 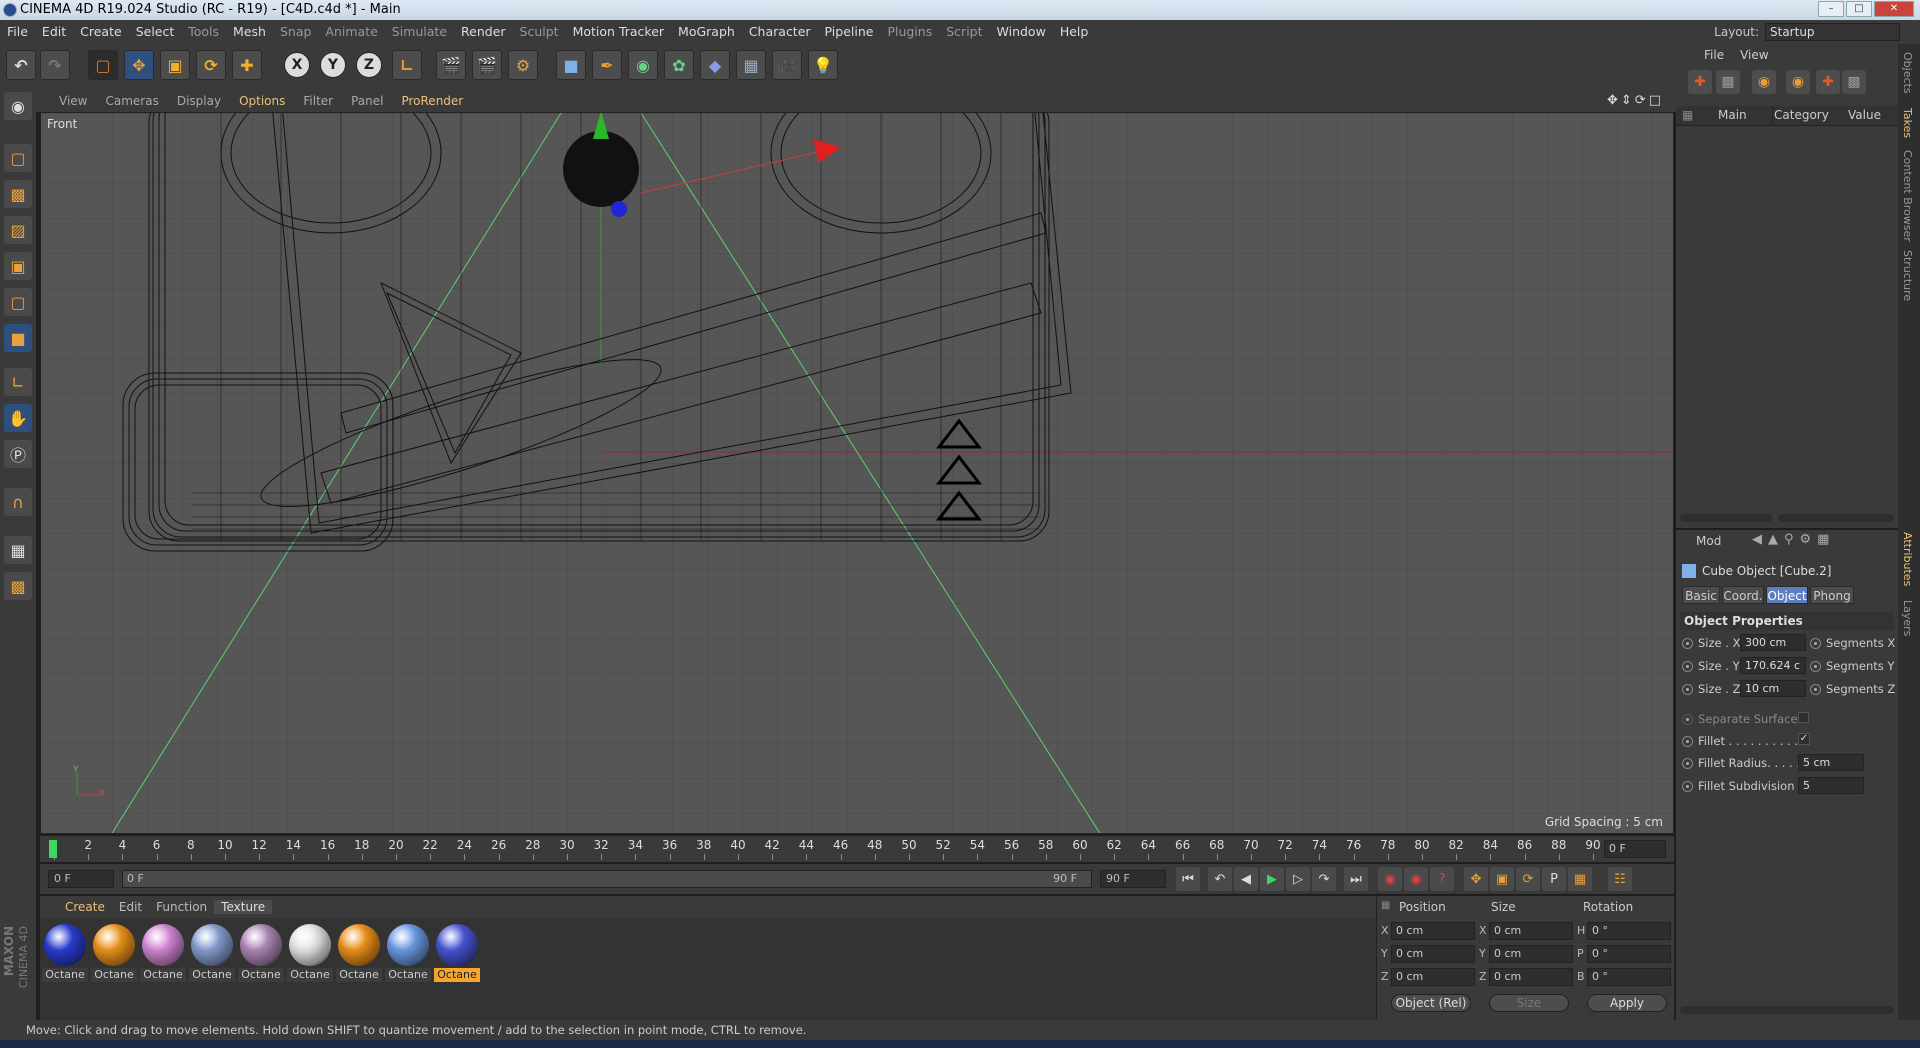 What do you see at coordinates (1743, 595) in the screenshot?
I see `tab-coord: Coord.` at bounding box center [1743, 595].